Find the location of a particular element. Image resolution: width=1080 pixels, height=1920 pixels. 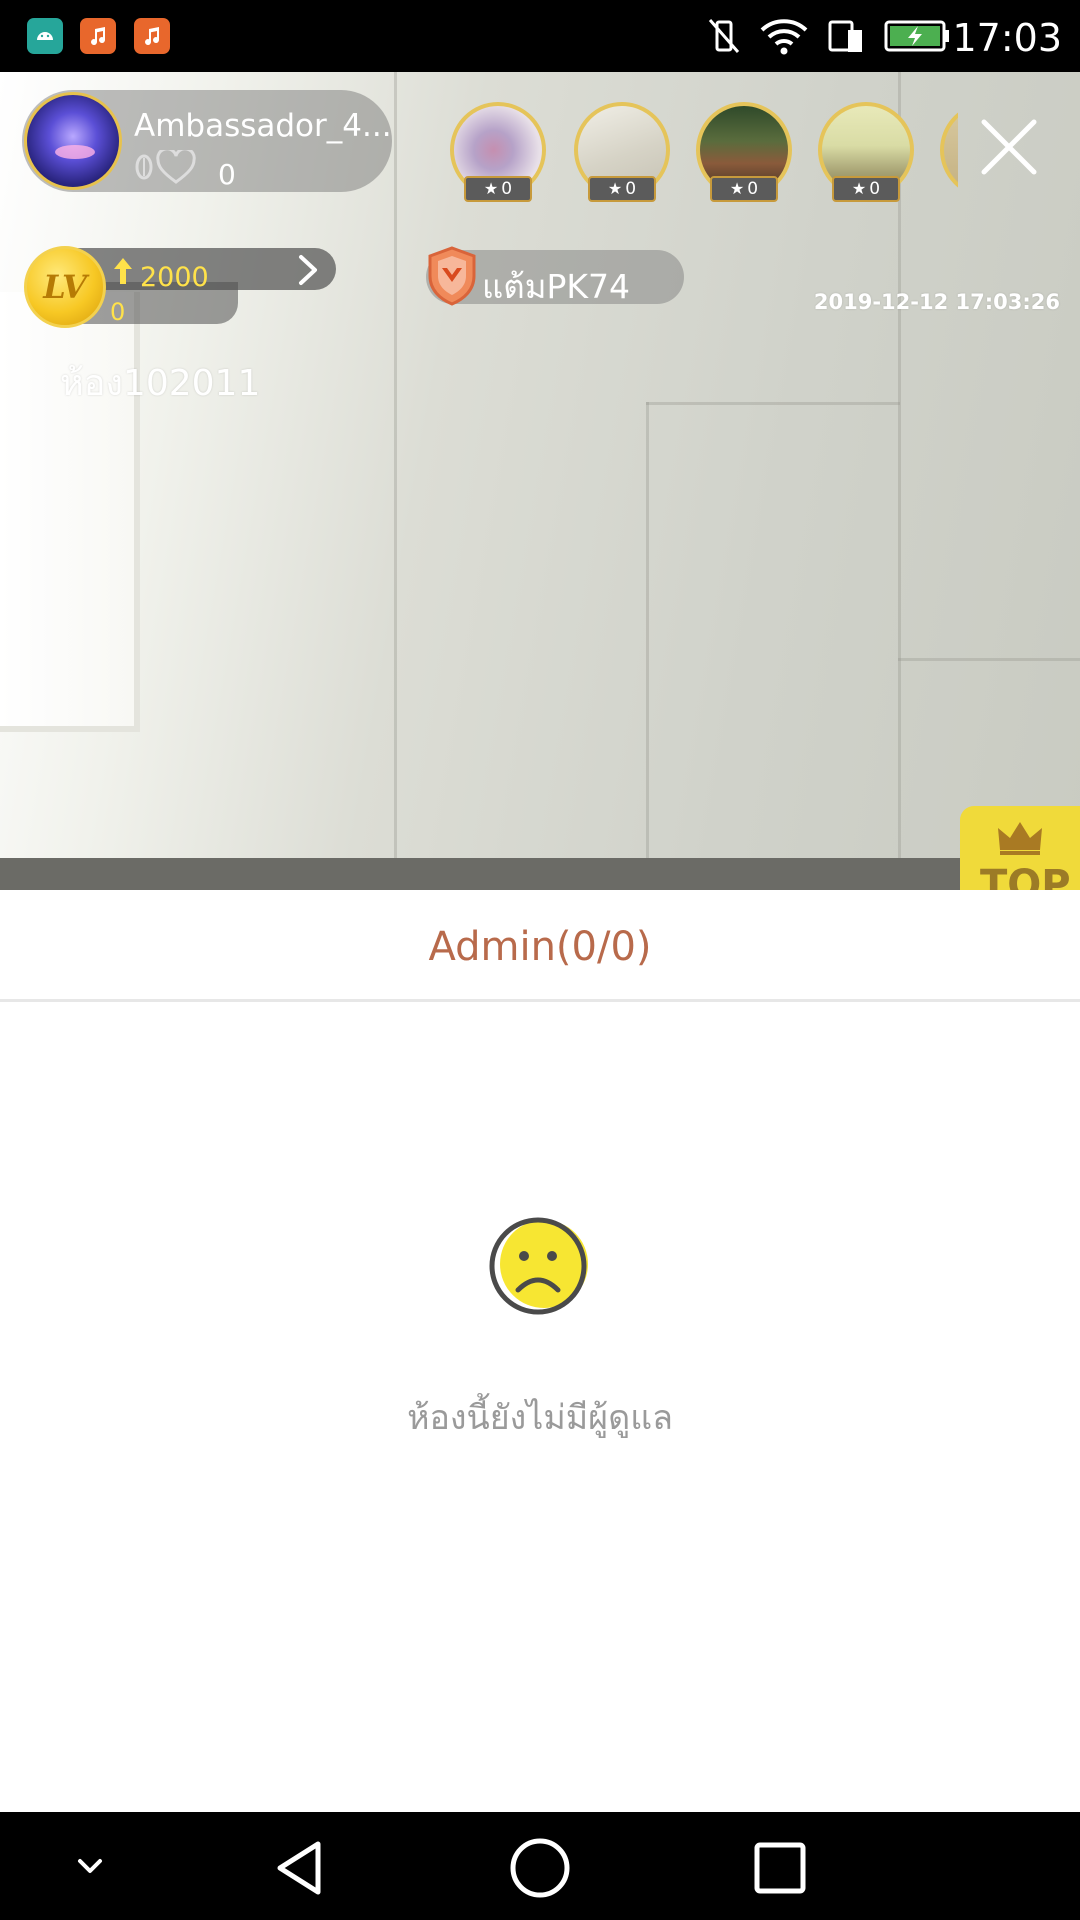

battery-charging-icon is located at coordinates (916, 36).